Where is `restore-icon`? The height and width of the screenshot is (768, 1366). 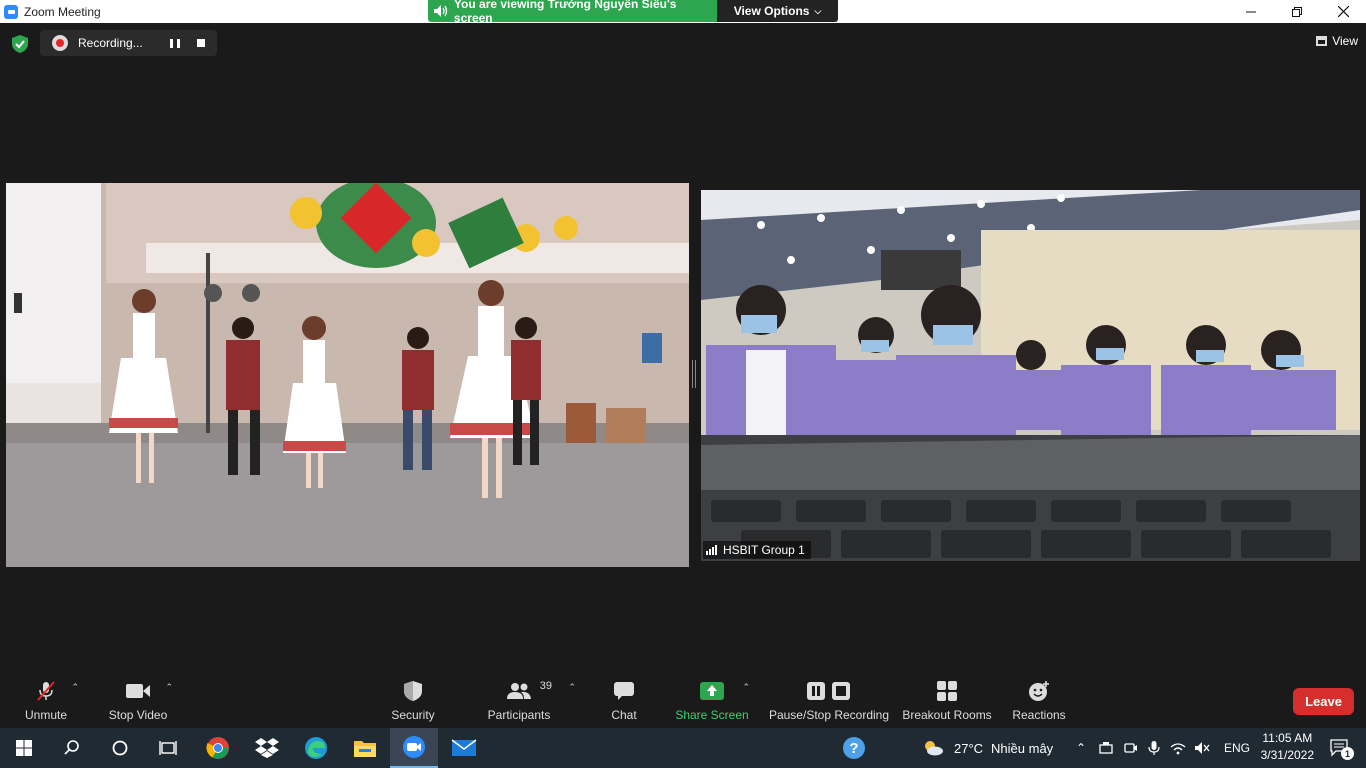 restore-icon is located at coordinates (1297, 11).